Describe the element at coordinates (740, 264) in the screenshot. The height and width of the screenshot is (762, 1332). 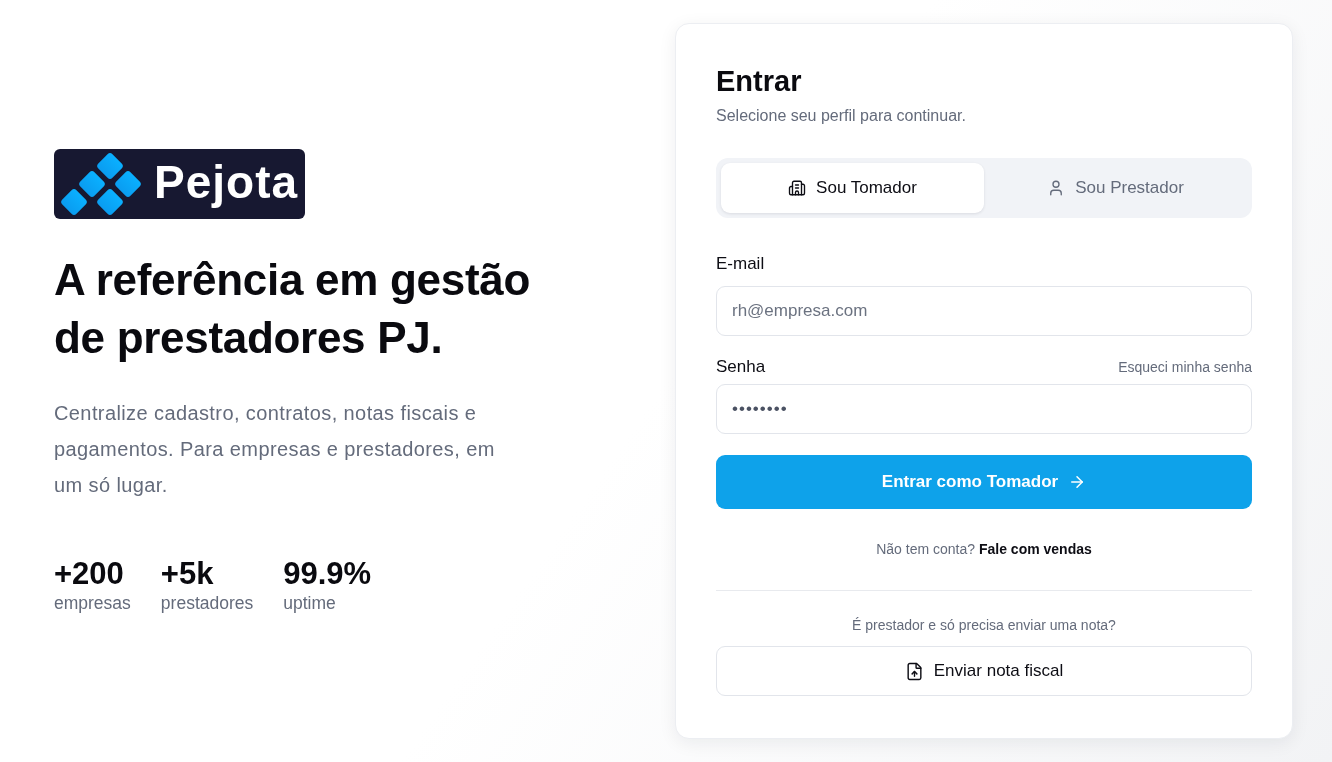
I see `field-label: E-mail` at that location.